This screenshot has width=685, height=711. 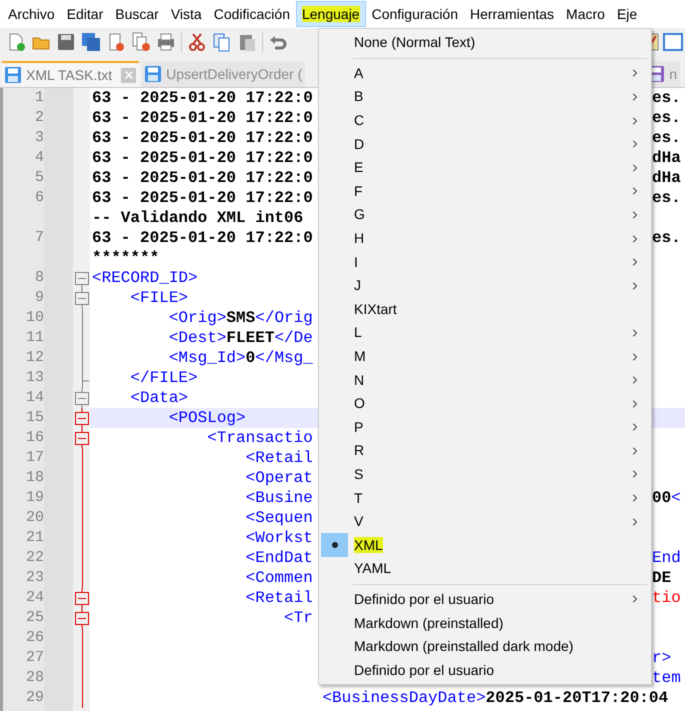 What do you see at coordinates (485, 451) in the screenshot?
I see `menu-option: R` at bounding box center [485, 451].